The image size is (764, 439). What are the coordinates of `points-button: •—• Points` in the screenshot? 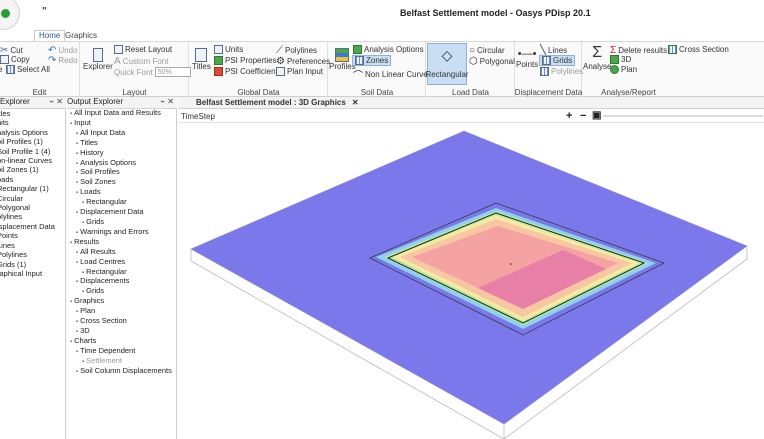 It's located at (527, 58).